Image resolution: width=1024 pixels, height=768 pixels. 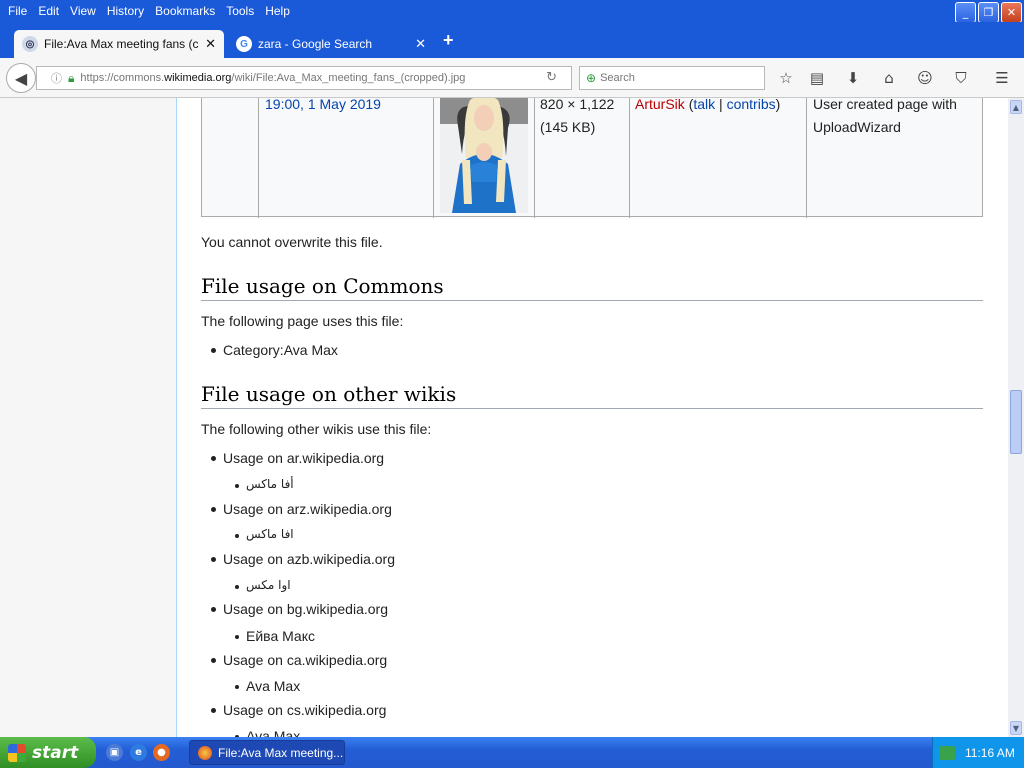 I want to click on google-favicon-icon: G, so click(x=244, y=44).